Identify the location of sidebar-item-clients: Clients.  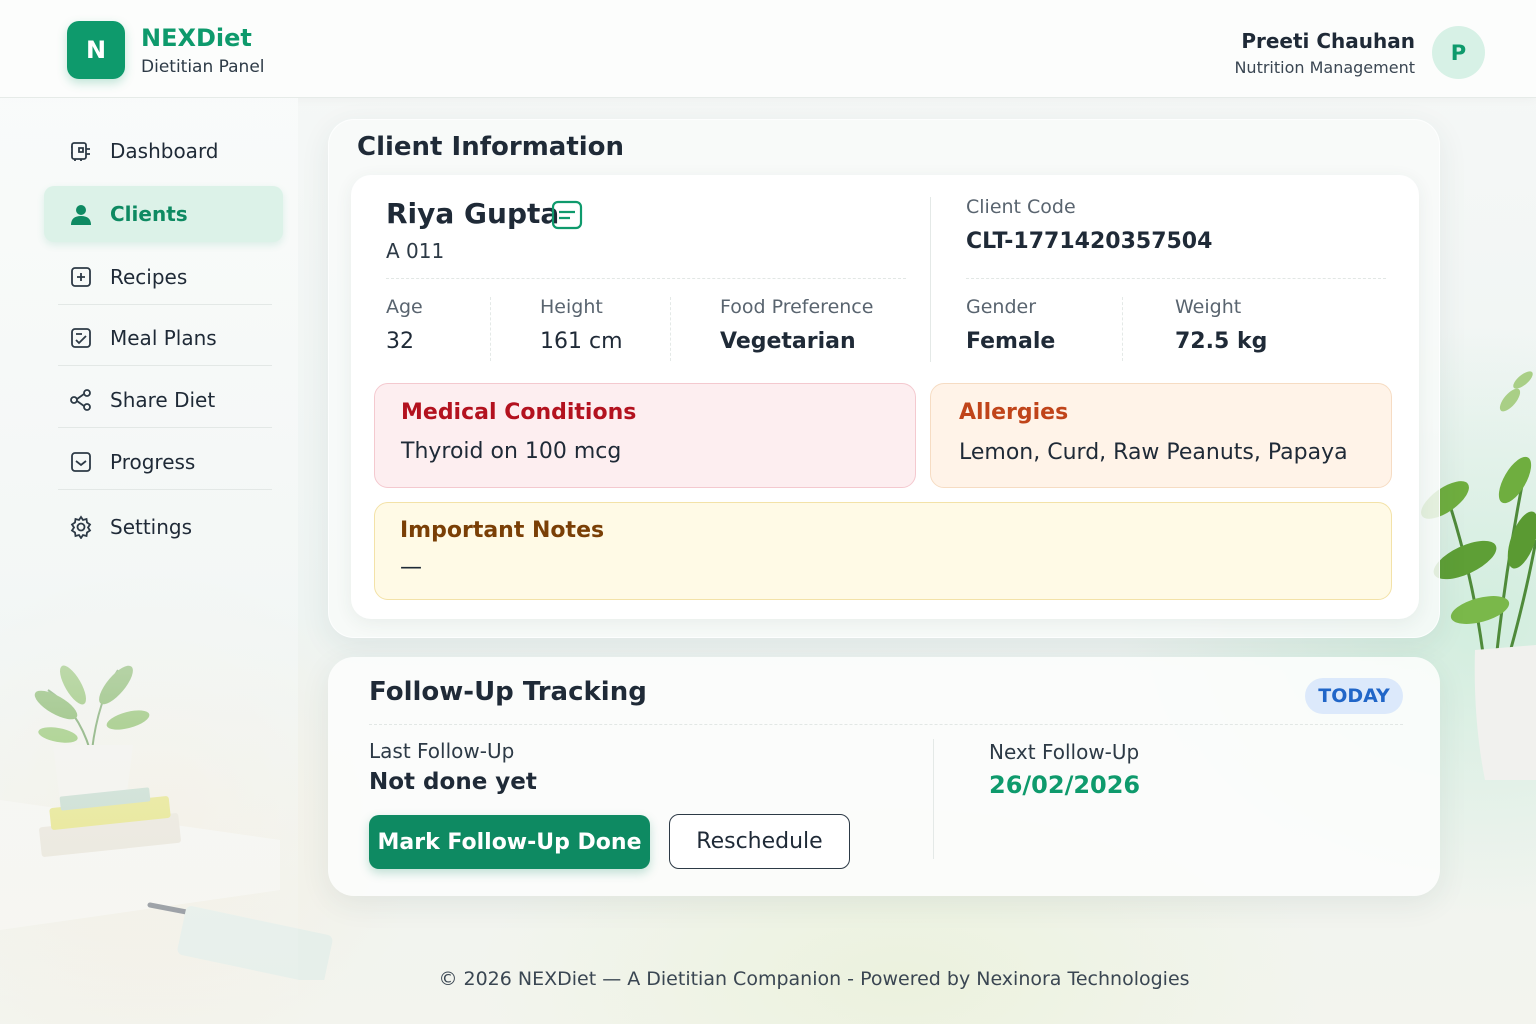
(163, 214).